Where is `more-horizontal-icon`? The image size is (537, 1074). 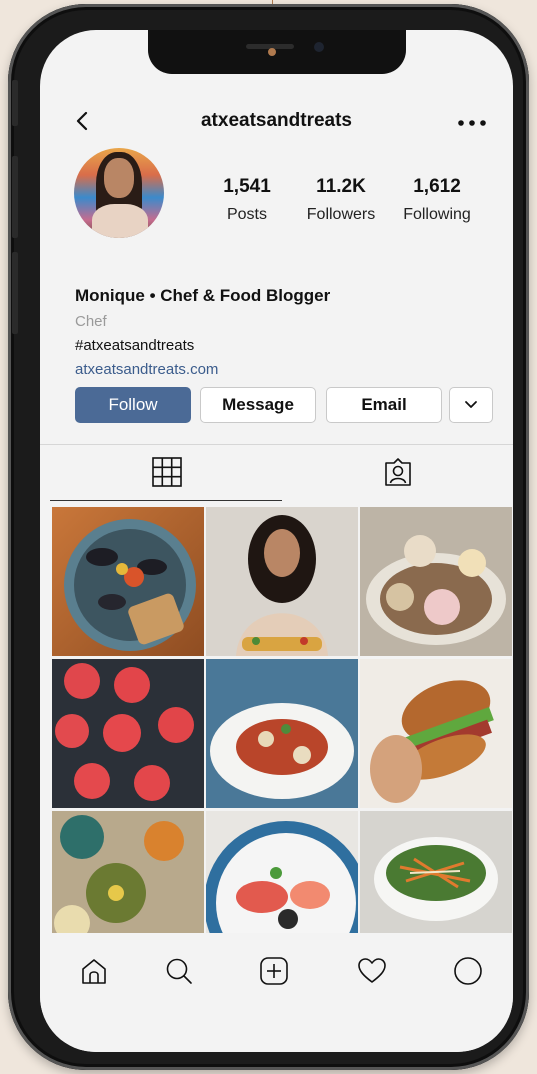 more-horizontal-icon is located at coordinates (473, 123).